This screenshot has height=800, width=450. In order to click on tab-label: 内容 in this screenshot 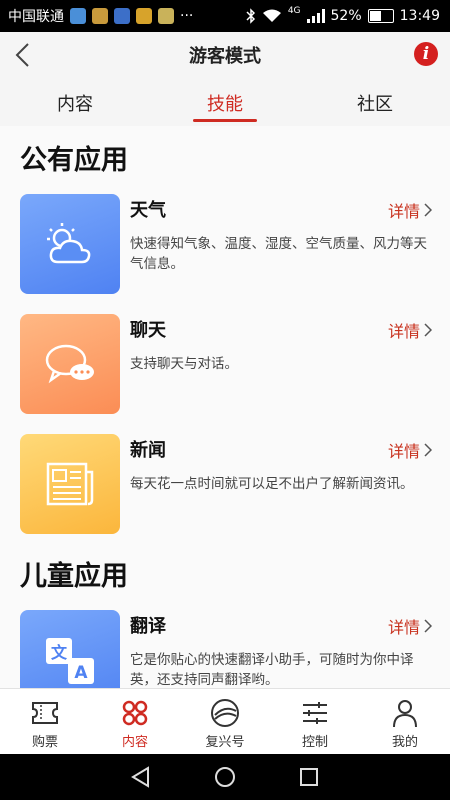, I will do `click(75, 104)`.